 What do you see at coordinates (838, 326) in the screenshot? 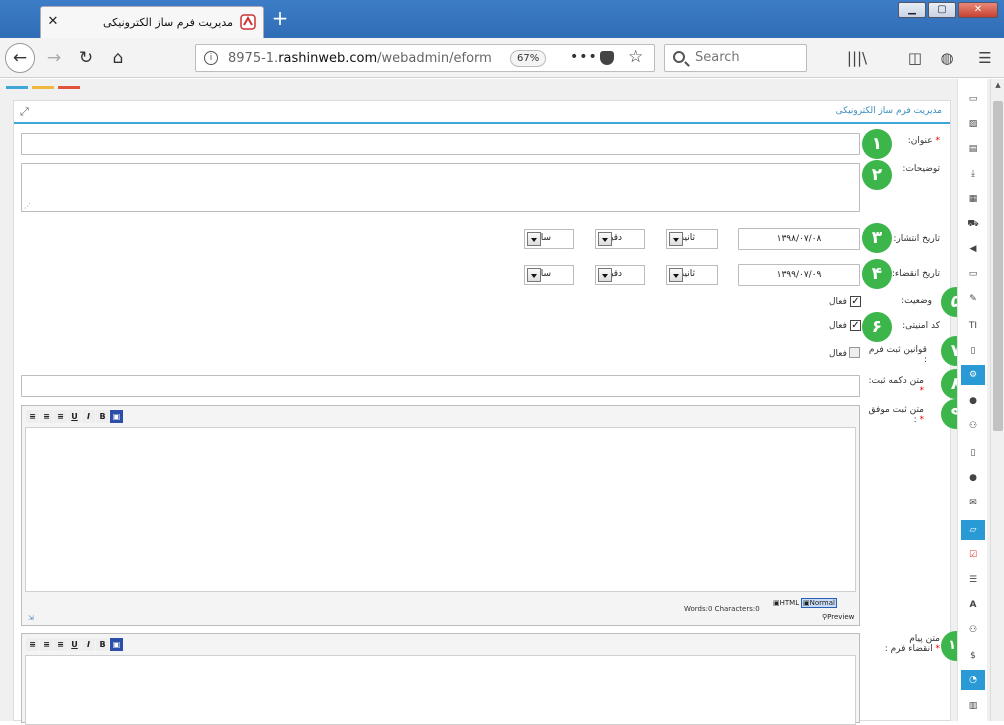
I see `security-check-label: فعال` at bounding box center [838, 326].